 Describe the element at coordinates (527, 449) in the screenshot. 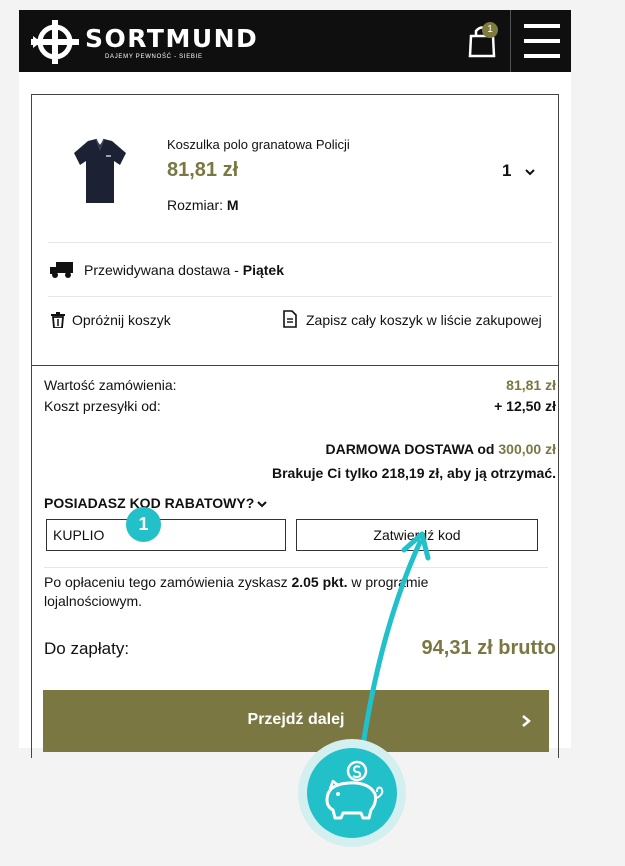

I see `free-delivery-amount: 300,00 zł` at that location.